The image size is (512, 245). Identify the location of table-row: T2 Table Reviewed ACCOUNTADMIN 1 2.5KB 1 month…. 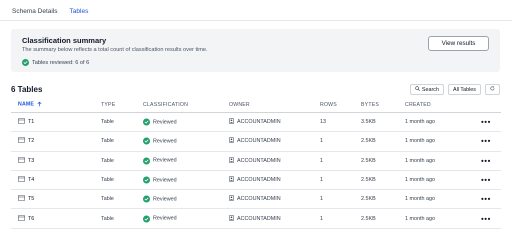
(256, 142).